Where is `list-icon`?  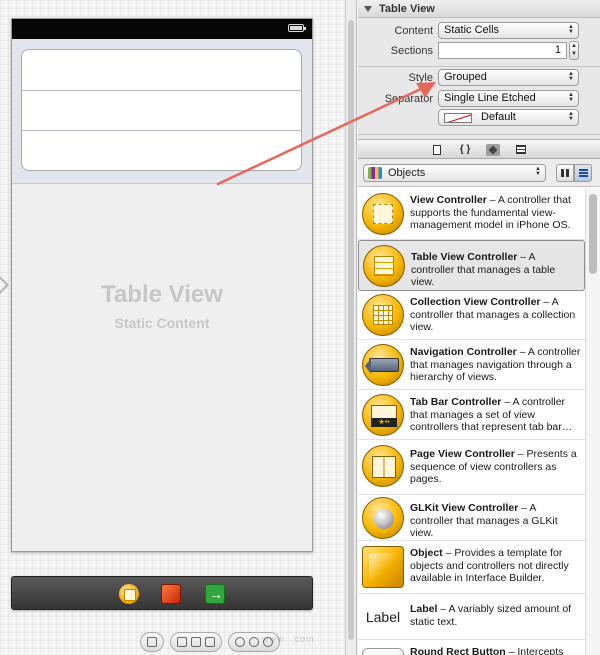
list-icon is located at coordinates (583, 173).